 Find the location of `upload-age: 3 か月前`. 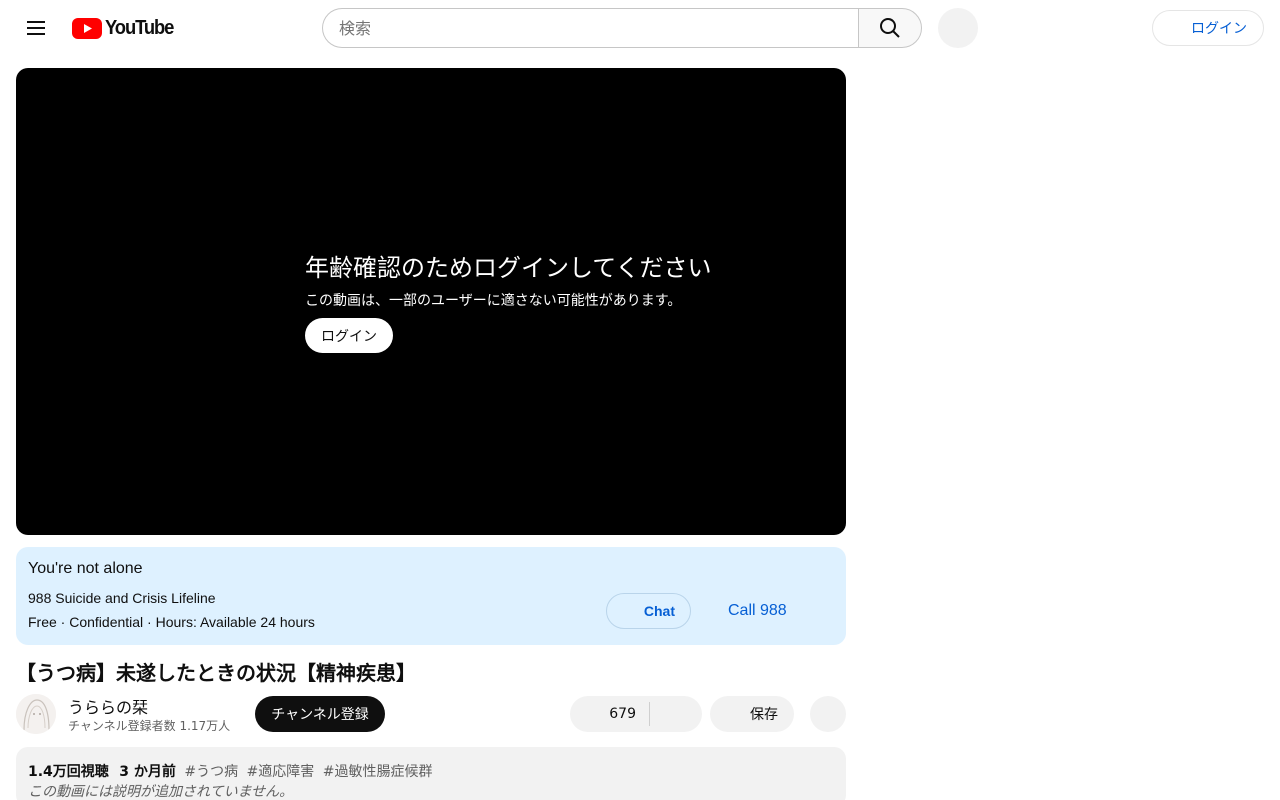

upload-age: 3 か月前 is located at coordinates (147, 772).